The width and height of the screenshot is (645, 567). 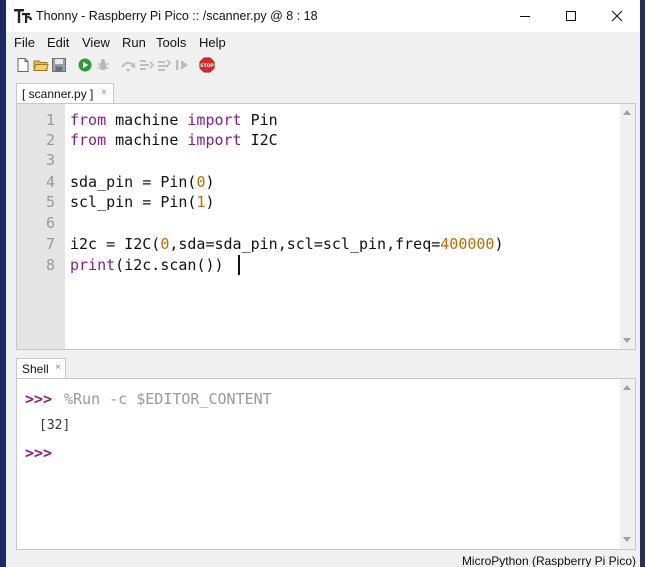 What do you see at coordinates (128, 65) in the screenshot?
I see `step-over-icon` at bounding box center [128, 65].